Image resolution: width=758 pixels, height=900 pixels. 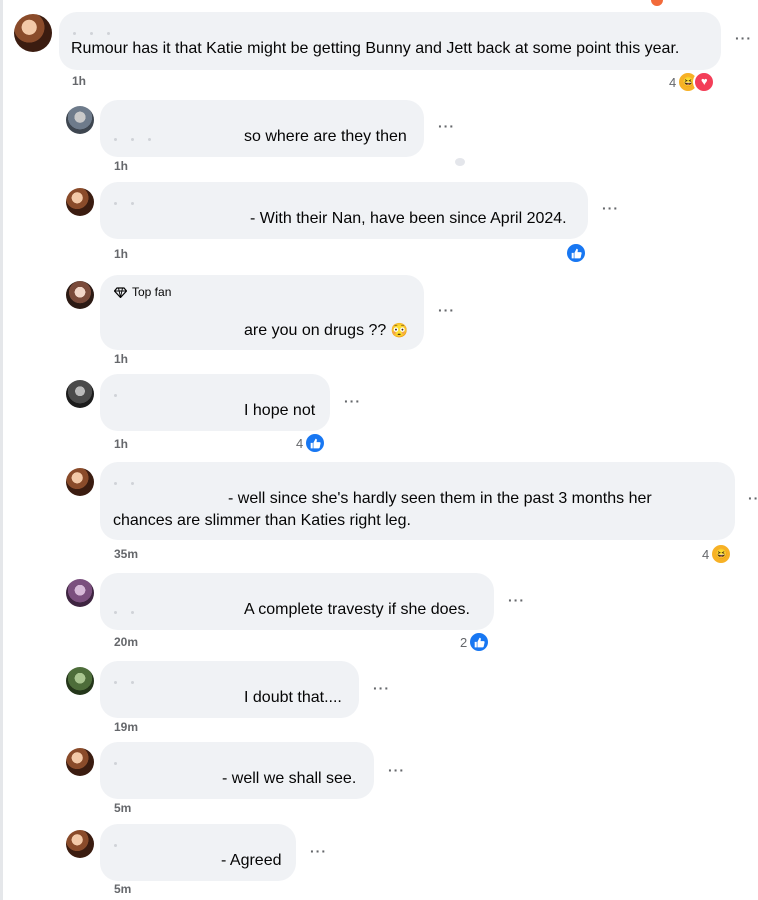 What do you see at coordinates (460, 162) in the screenshot?
I see `divider-dot` at bounding box center [460, 162].